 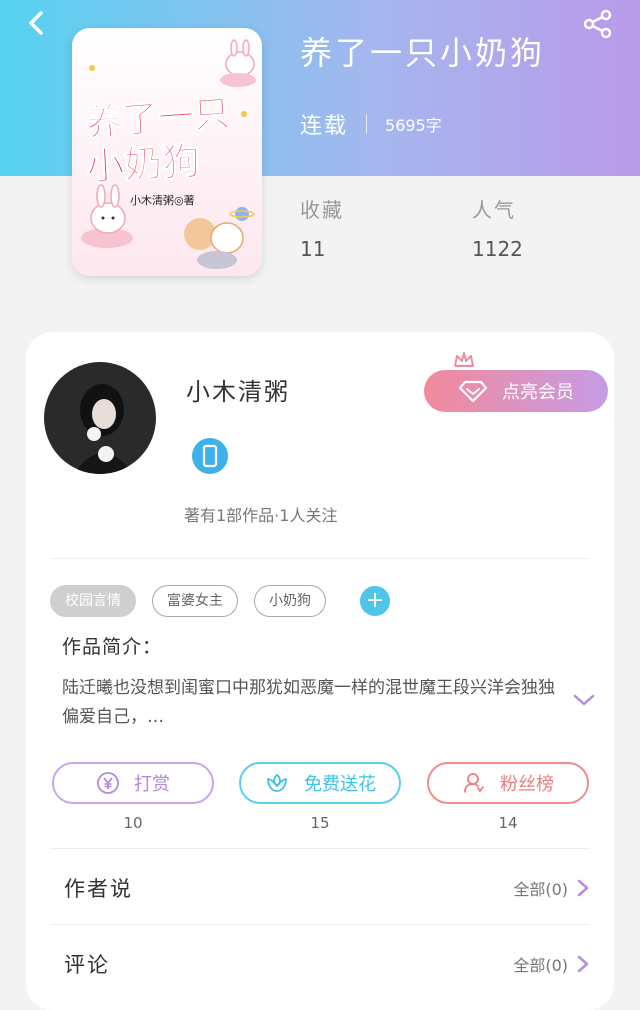 What do you see at coordinates (327, 964) in the screenshot?
I see `comments-row: 评论 全部(0)` at bounding box center [327, 964].